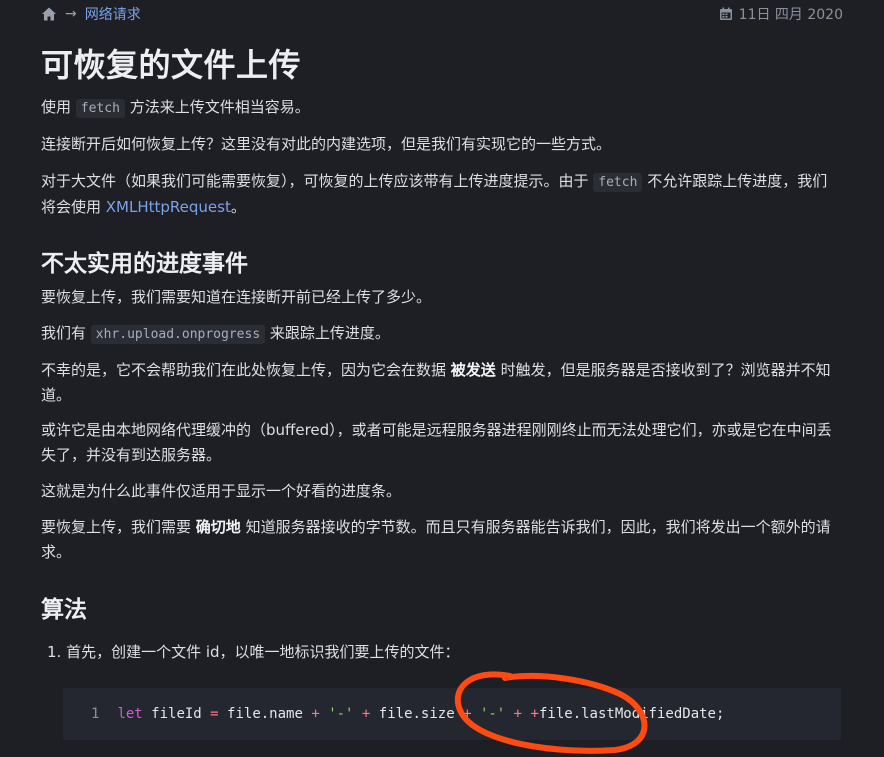  I want to click on bold-text: 确切地, so click(218, 527).